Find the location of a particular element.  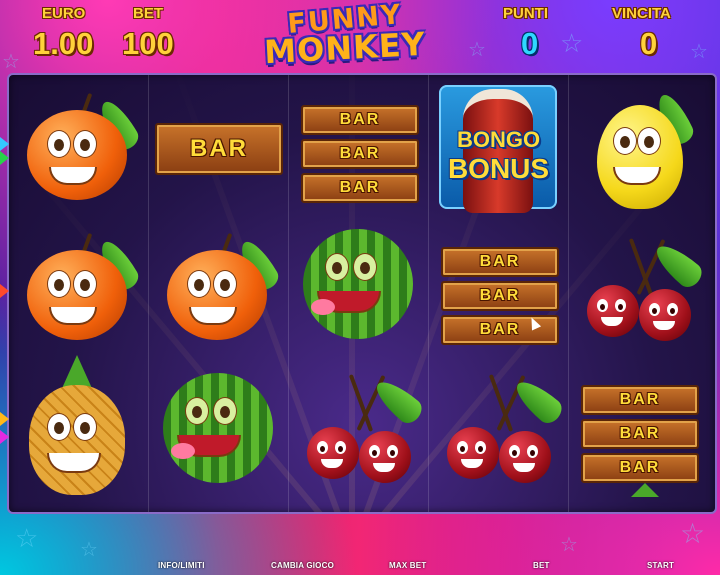

pineapple-crown is located at coordinates (645, 490).